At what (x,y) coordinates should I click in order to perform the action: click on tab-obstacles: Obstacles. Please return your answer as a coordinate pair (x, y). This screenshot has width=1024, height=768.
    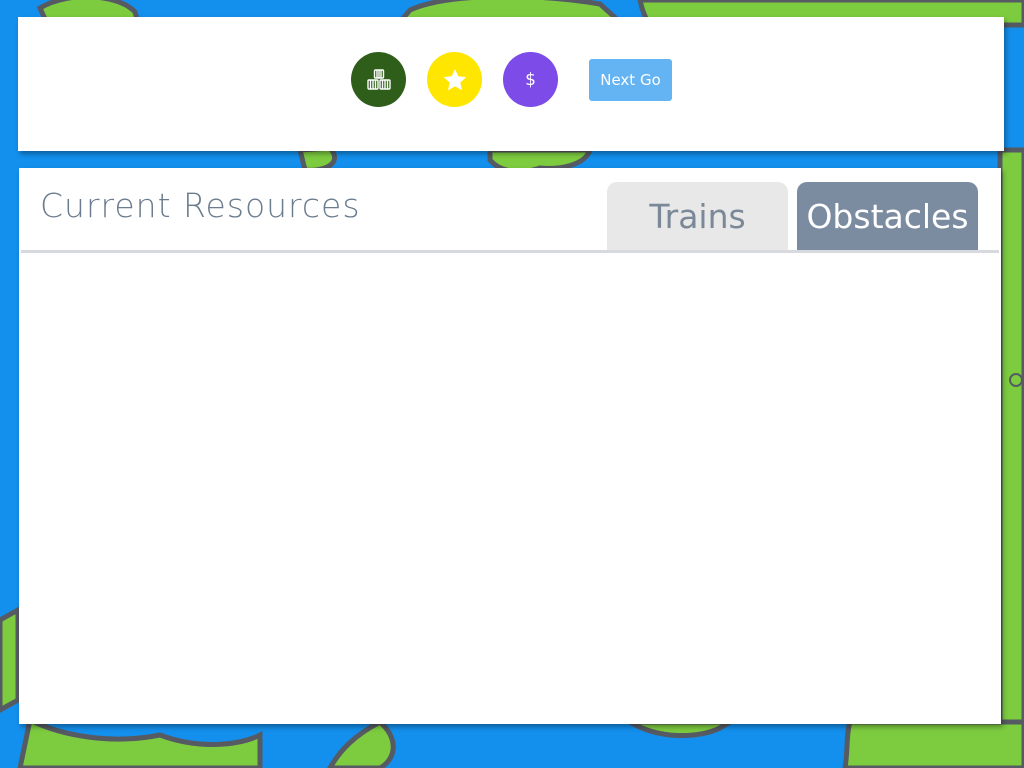
    Looking at the image, I should click on (887, 216).